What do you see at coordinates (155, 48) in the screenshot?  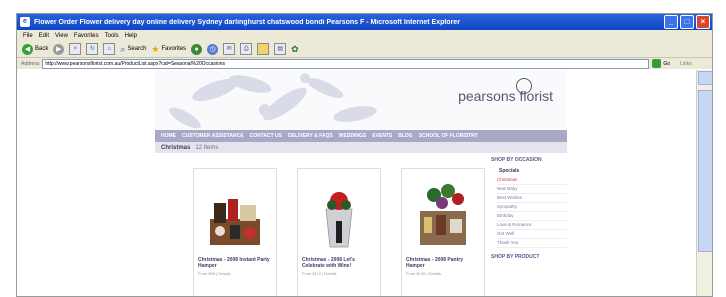 I see `star-icon: ★` at bounding box center [155, 48].